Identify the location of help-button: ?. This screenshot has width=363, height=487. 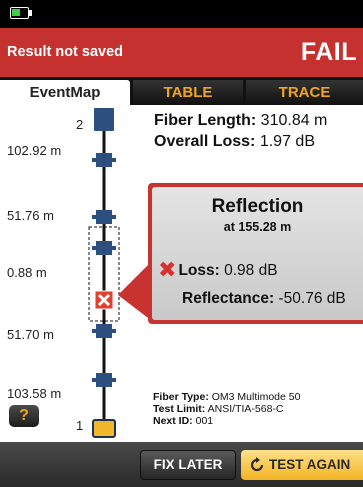
(24, 416).